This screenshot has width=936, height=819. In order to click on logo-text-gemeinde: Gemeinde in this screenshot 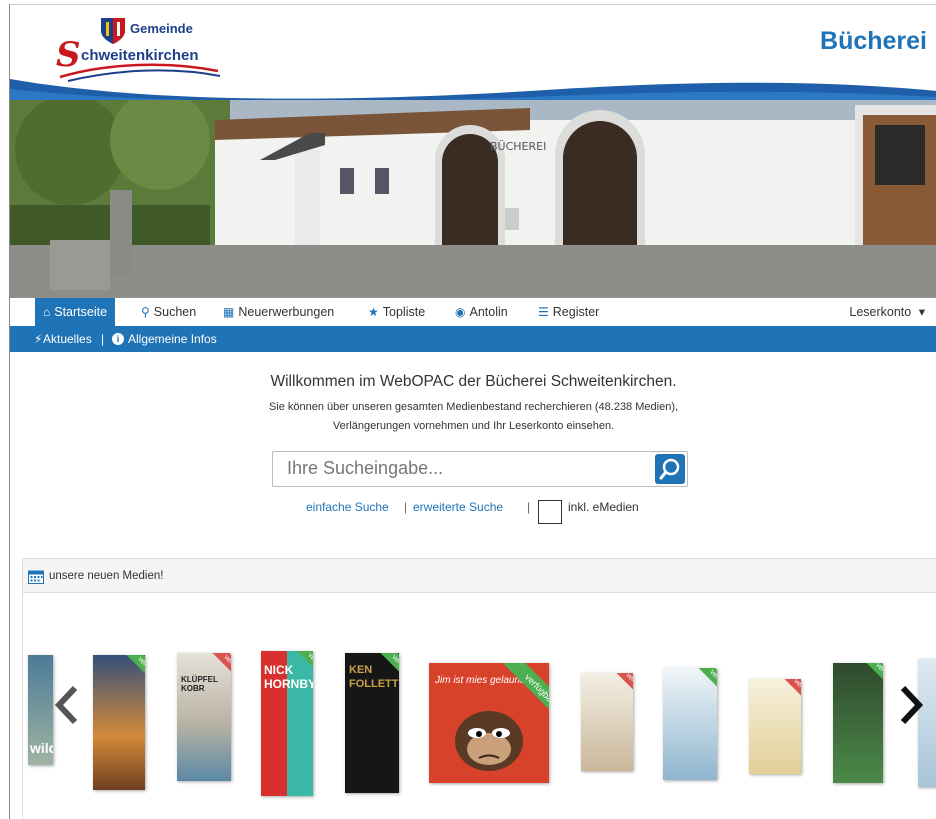, I will do `click(161, 28)`.